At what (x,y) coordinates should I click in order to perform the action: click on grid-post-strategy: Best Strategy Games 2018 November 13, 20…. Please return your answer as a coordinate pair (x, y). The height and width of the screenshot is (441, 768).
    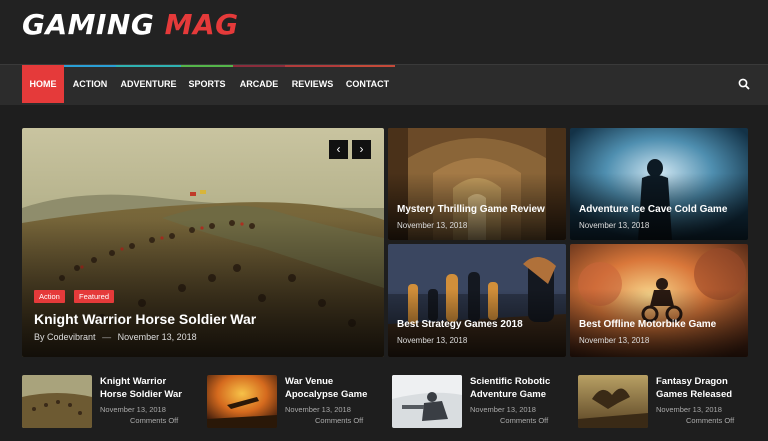
    Looking at the image, I should click on (477, 300).